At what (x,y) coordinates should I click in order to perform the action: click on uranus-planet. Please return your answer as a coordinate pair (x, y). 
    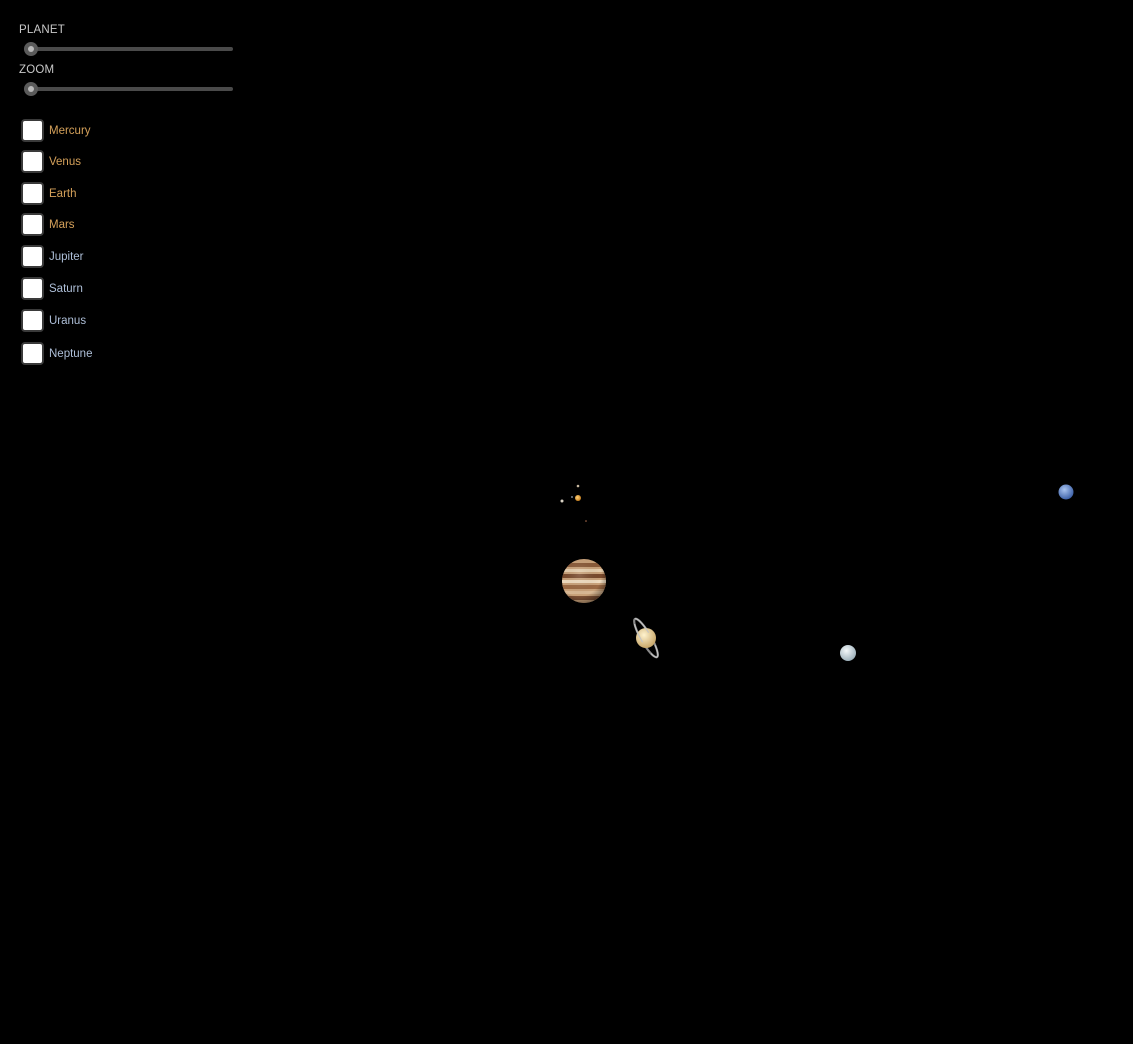
    Looking at the image, I should click on (848, 653).